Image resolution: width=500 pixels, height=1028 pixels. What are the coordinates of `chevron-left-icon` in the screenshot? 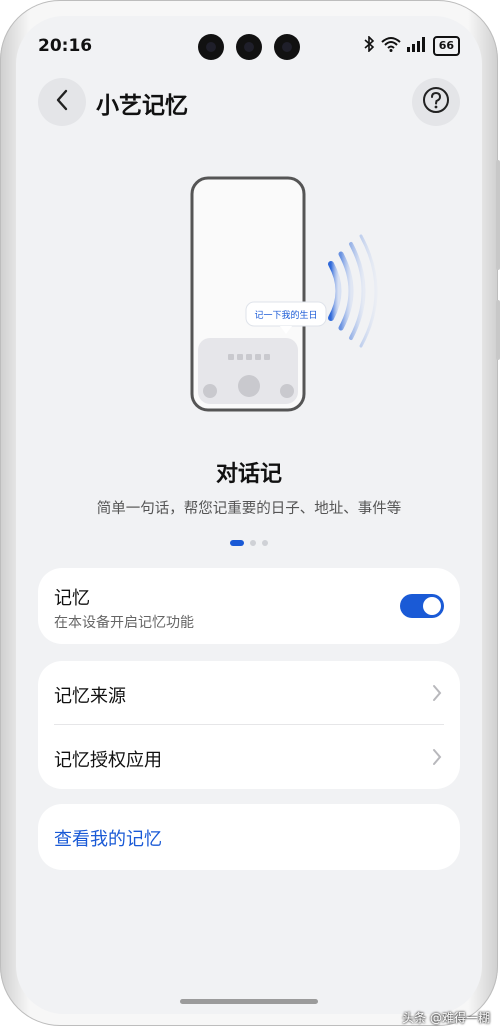 It's located at (62, 102).